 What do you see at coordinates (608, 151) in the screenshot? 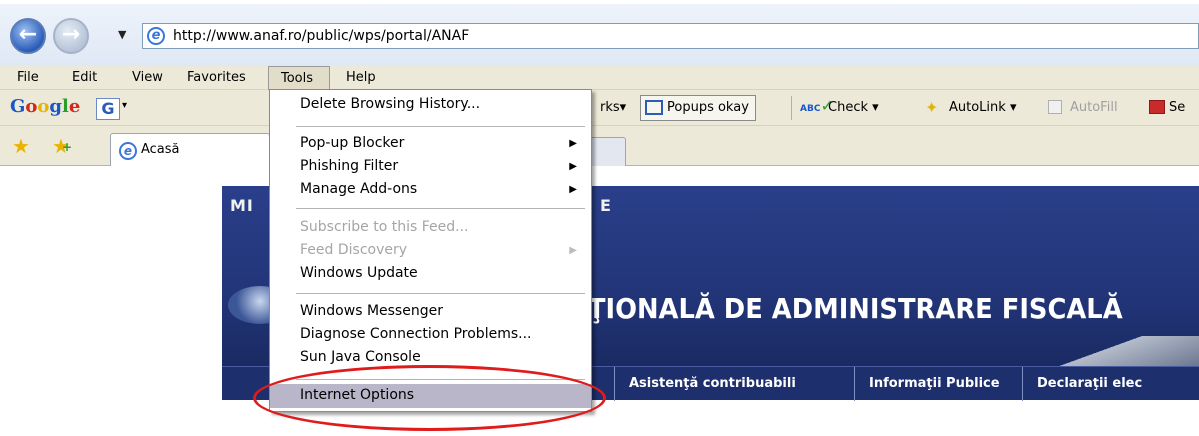
I see `new-tab-button` at bounding box center [608, 151].